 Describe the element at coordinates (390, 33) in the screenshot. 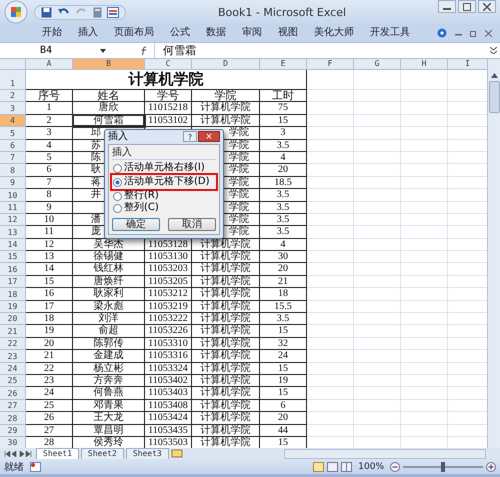

I see `ribbon-tab: 开发工具` at that location.